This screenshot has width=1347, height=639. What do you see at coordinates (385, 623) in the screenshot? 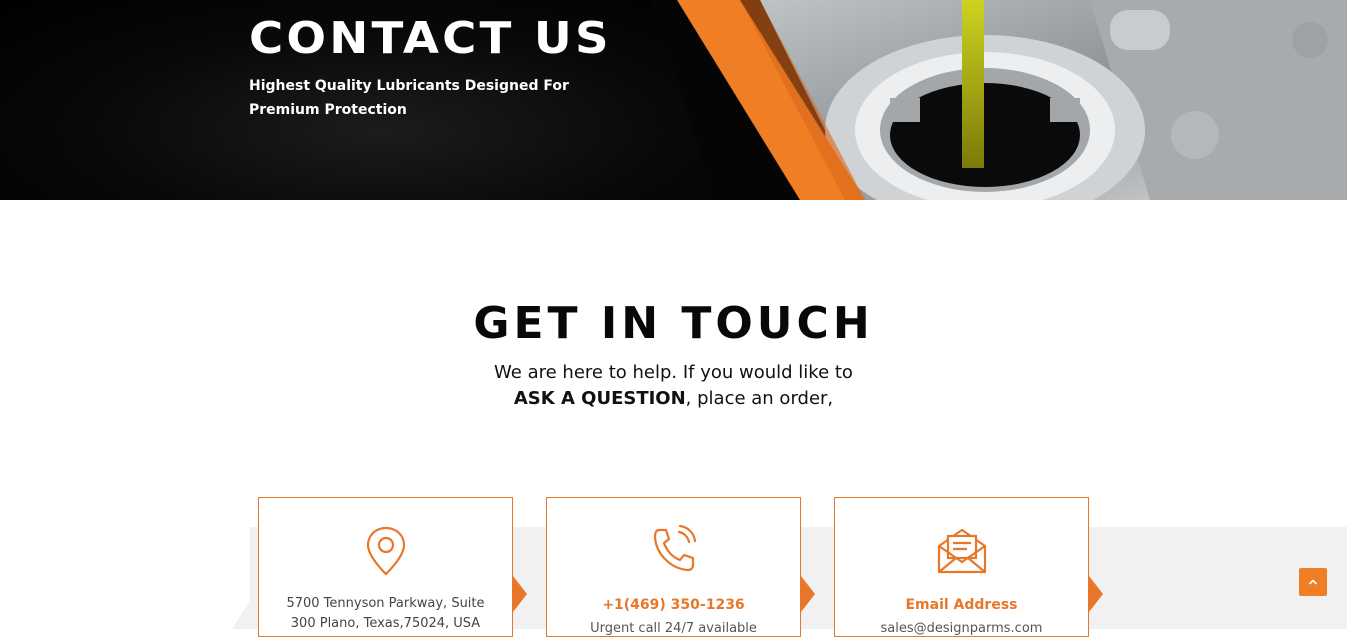
I see `address-line-2: 300 Plano, Texas,75024, USA` at bounding box center [385, 623].